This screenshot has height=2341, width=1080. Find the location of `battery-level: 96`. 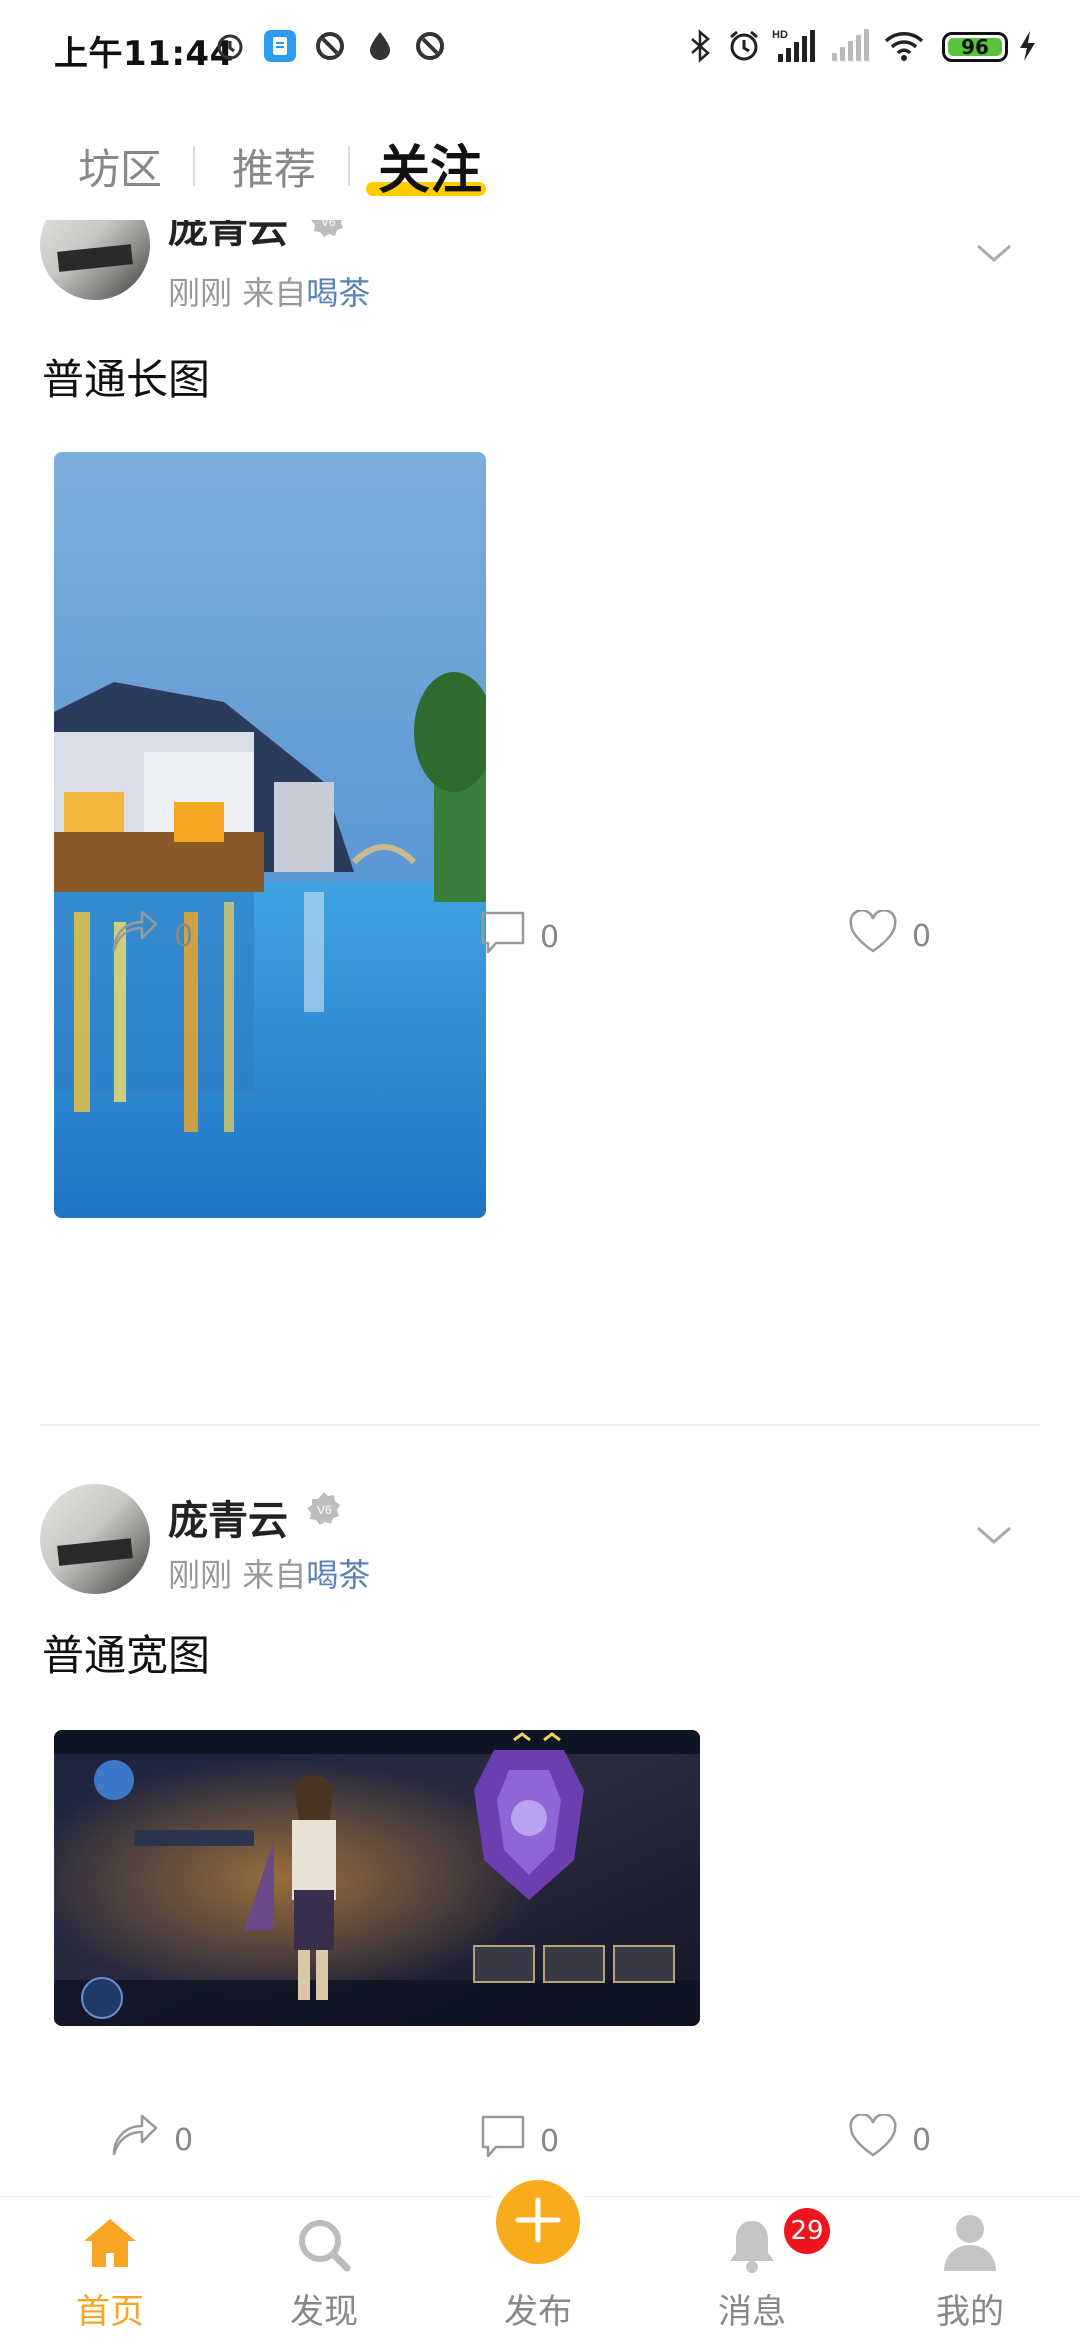

battery-level: 96 is located at coordinates (975, 47).